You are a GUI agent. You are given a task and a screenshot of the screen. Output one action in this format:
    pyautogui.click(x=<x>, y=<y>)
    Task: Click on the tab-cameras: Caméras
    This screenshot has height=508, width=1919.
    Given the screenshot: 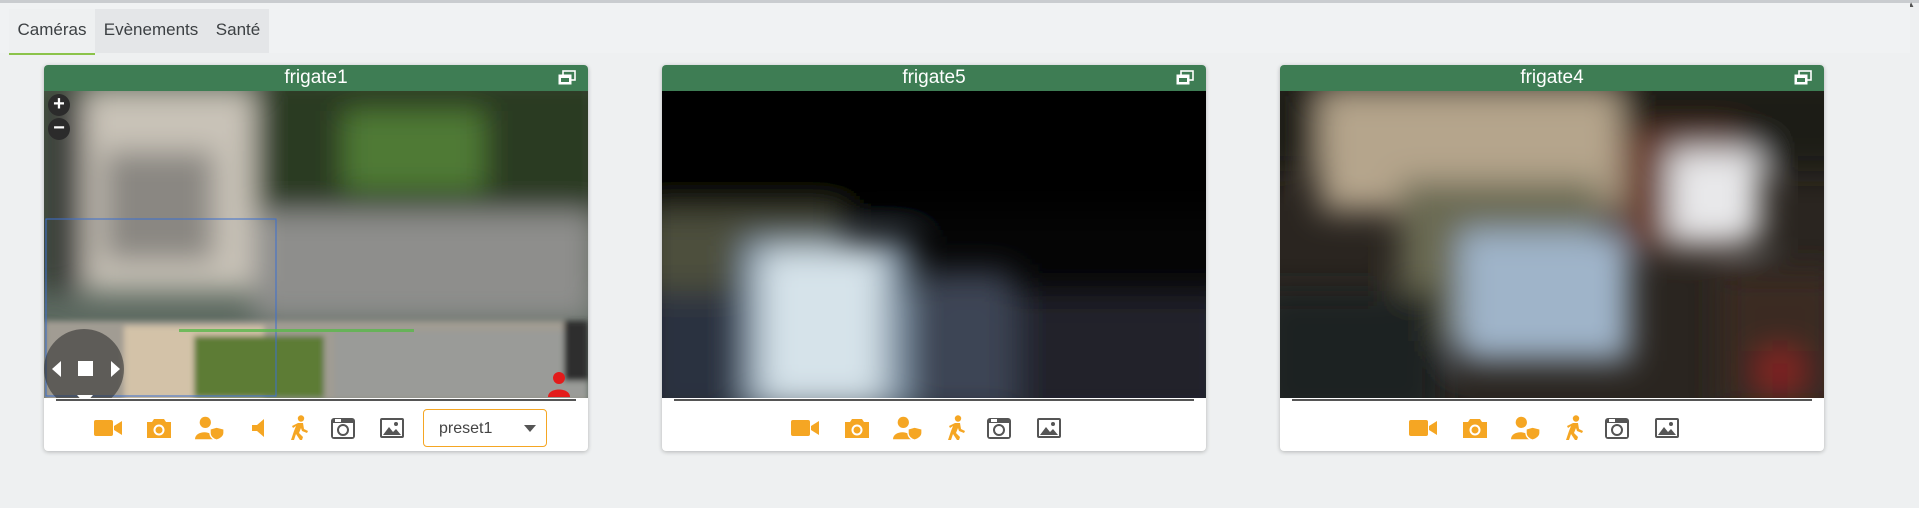 What is the action you would take?
    pyautogui.click(x=52, y=32)
    